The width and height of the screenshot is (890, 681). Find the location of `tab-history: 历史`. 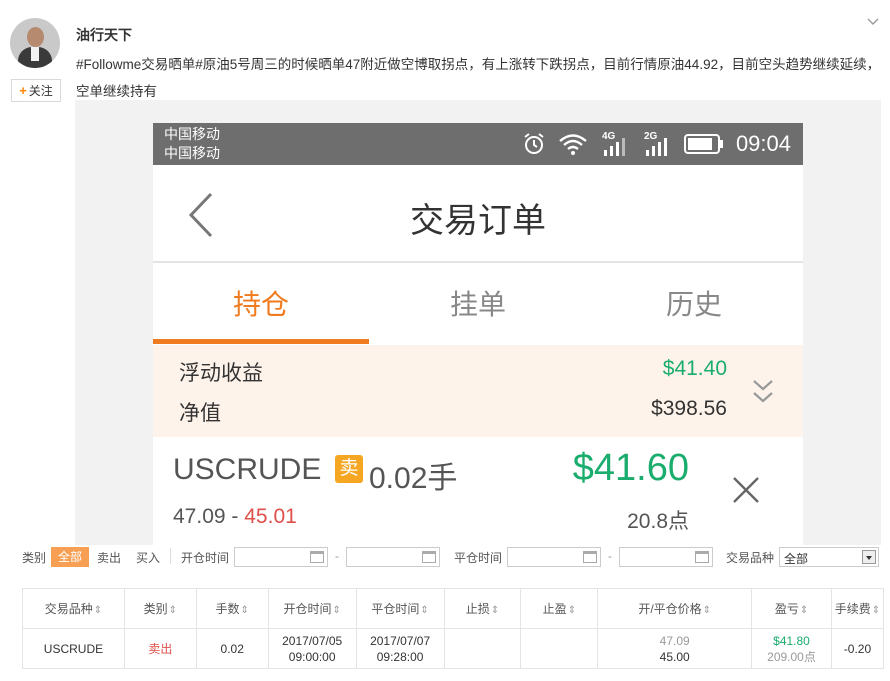

tab-history: 历史 is located at coordinates (694, 305).